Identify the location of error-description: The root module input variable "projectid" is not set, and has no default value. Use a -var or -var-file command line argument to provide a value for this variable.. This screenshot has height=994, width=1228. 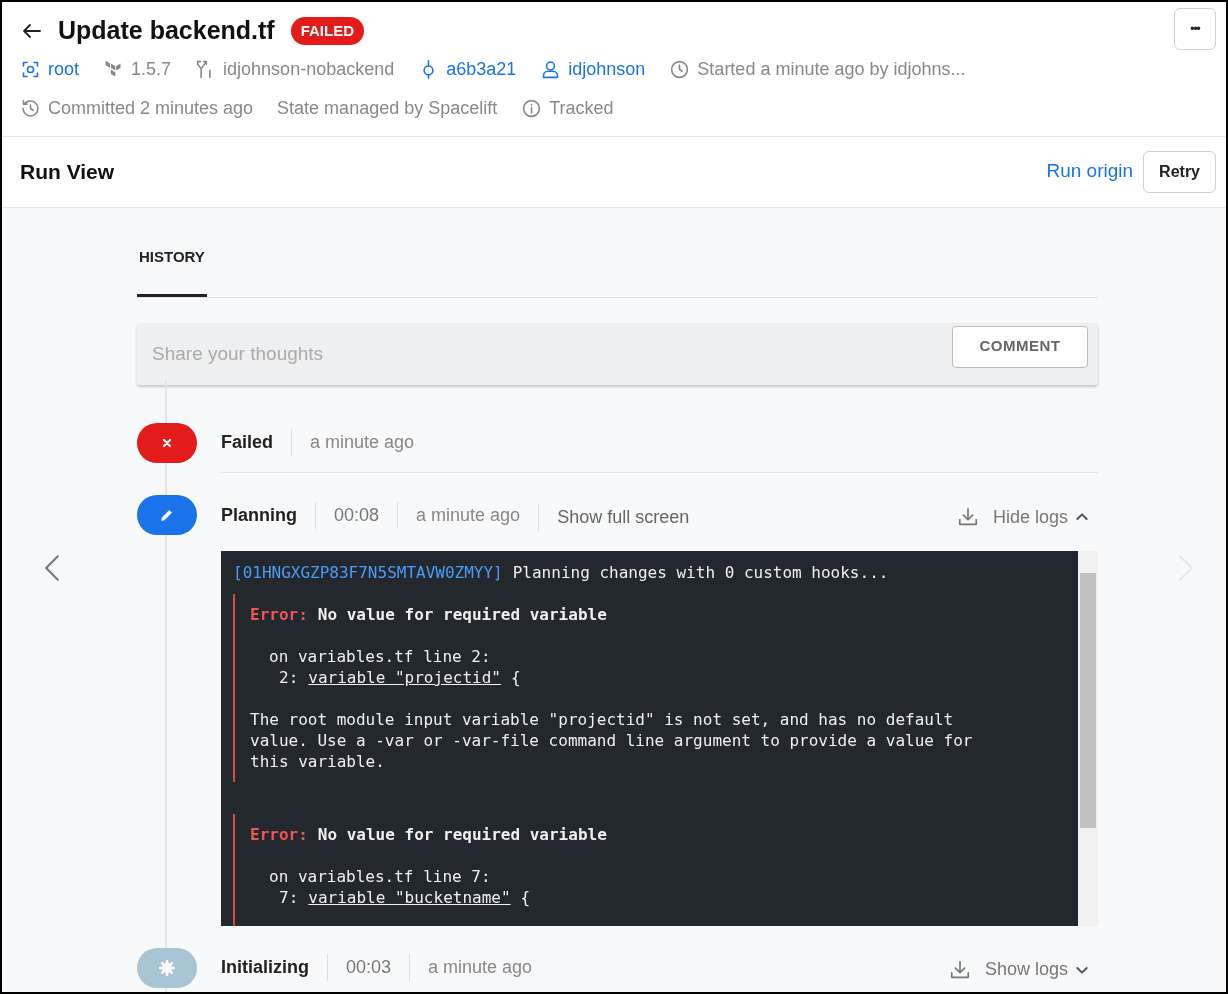
(612, 740).